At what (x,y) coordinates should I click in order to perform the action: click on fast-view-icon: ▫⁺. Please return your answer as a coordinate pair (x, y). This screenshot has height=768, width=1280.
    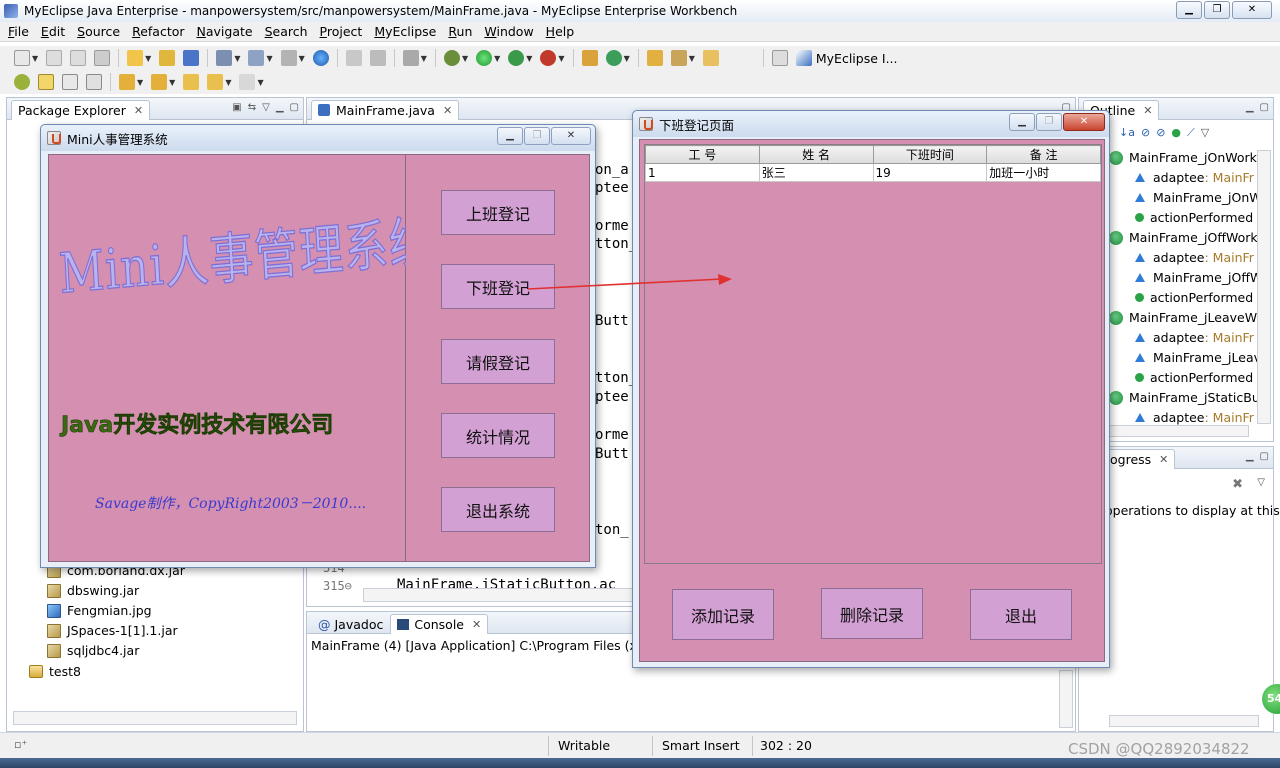
    Looking at the image, I should click on (20, 744).